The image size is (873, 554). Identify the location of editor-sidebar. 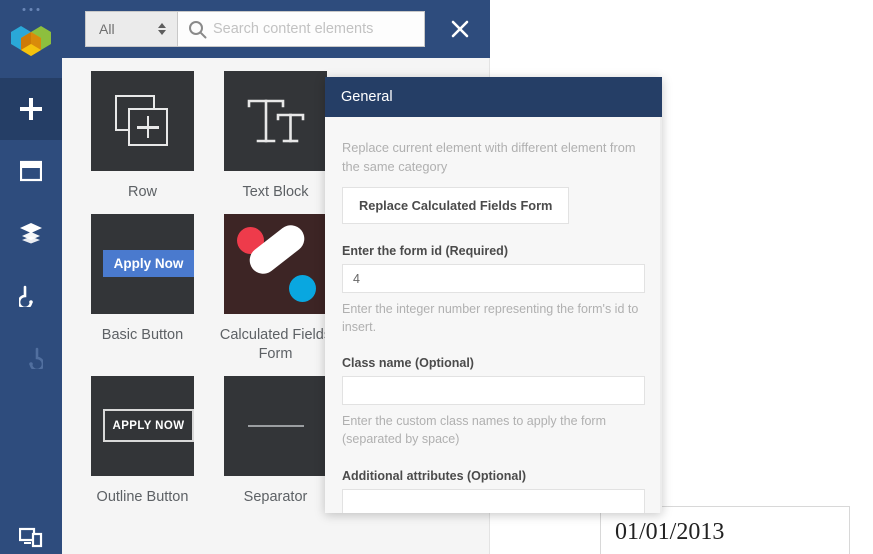
(31, 277).